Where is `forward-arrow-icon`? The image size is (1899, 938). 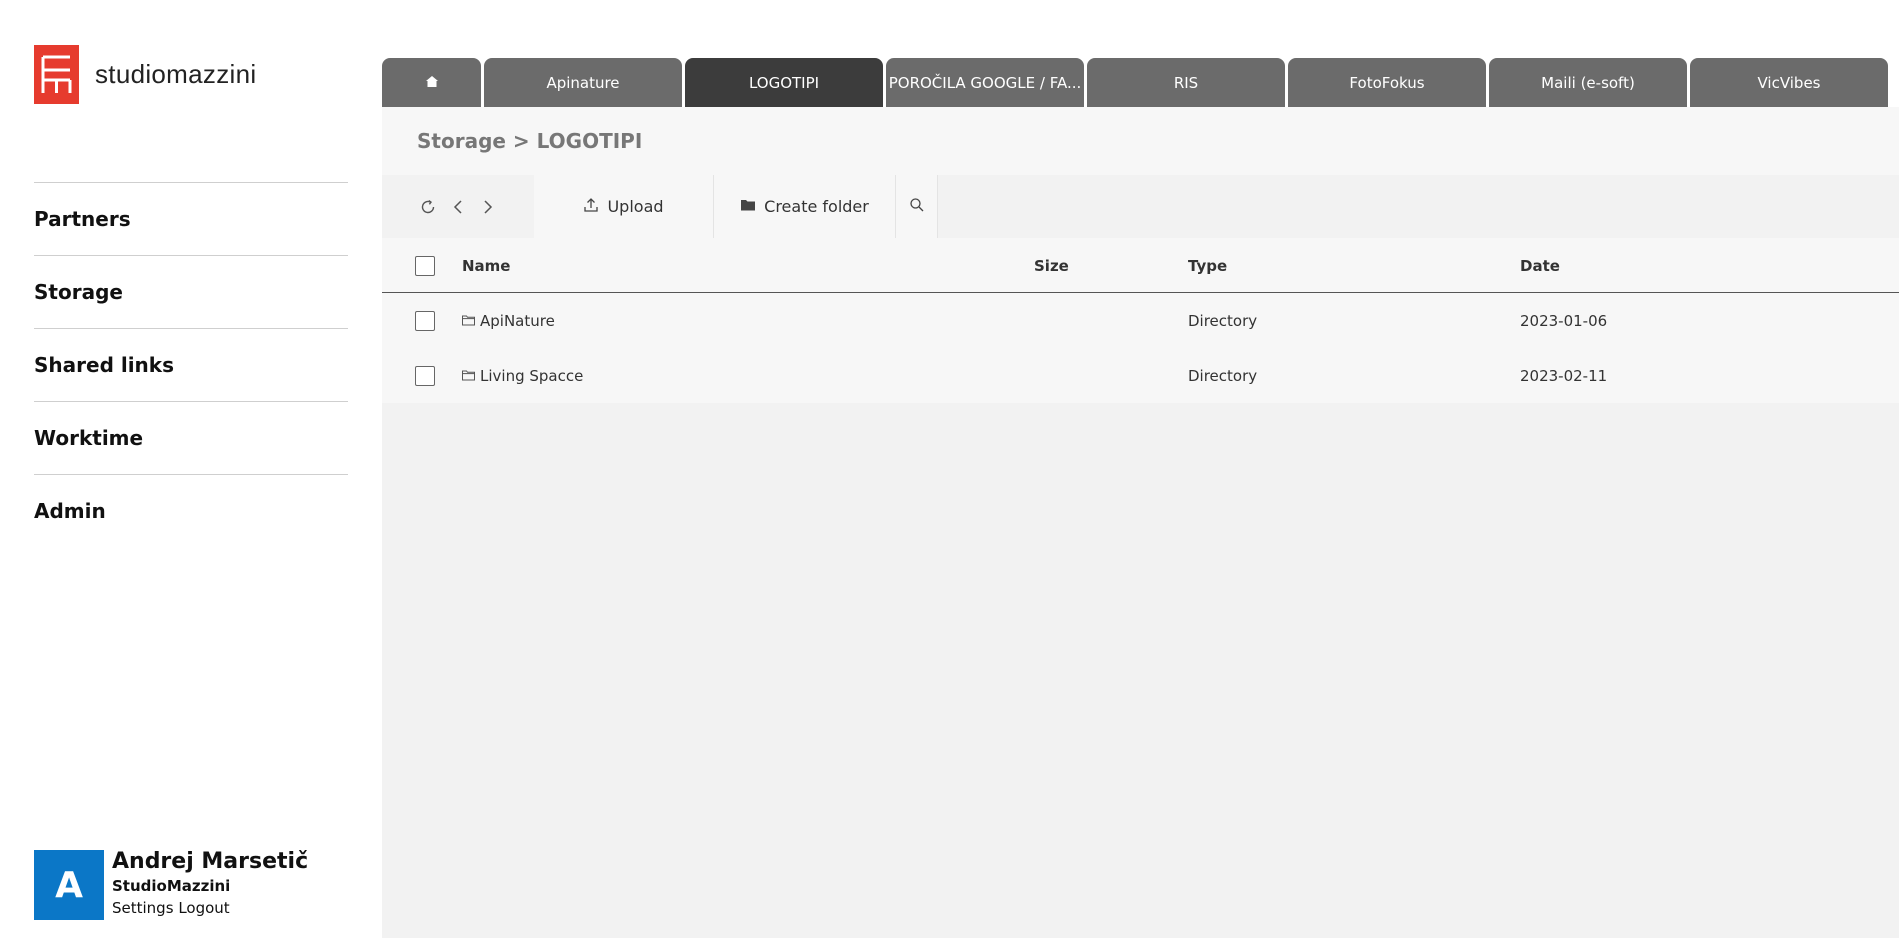 forward-arrow-icon is located at coordinates (488, 207).